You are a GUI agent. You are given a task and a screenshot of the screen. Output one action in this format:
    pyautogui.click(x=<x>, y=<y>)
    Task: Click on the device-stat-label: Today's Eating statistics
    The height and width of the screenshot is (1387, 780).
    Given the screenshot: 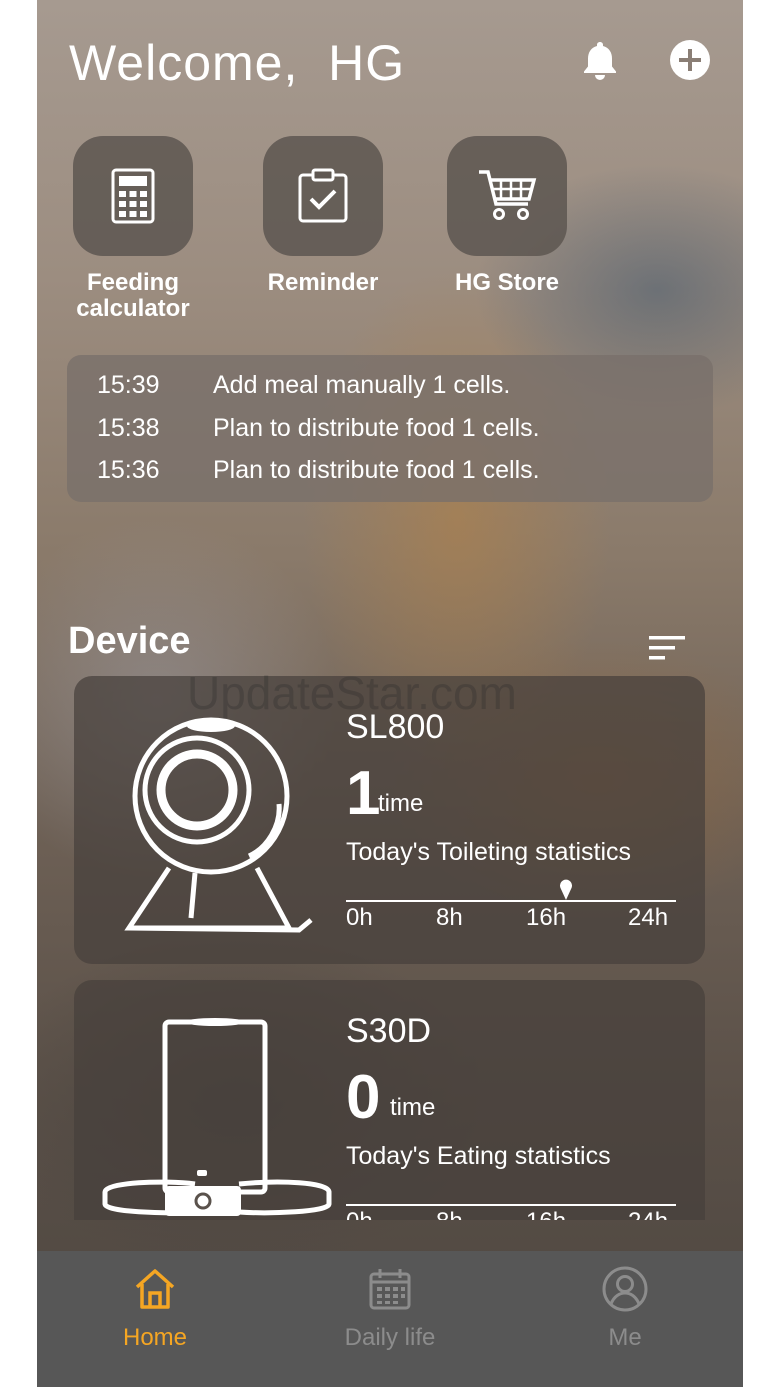 What is the action you would take?
    pyautogui.click(x=478, y=1156)
    